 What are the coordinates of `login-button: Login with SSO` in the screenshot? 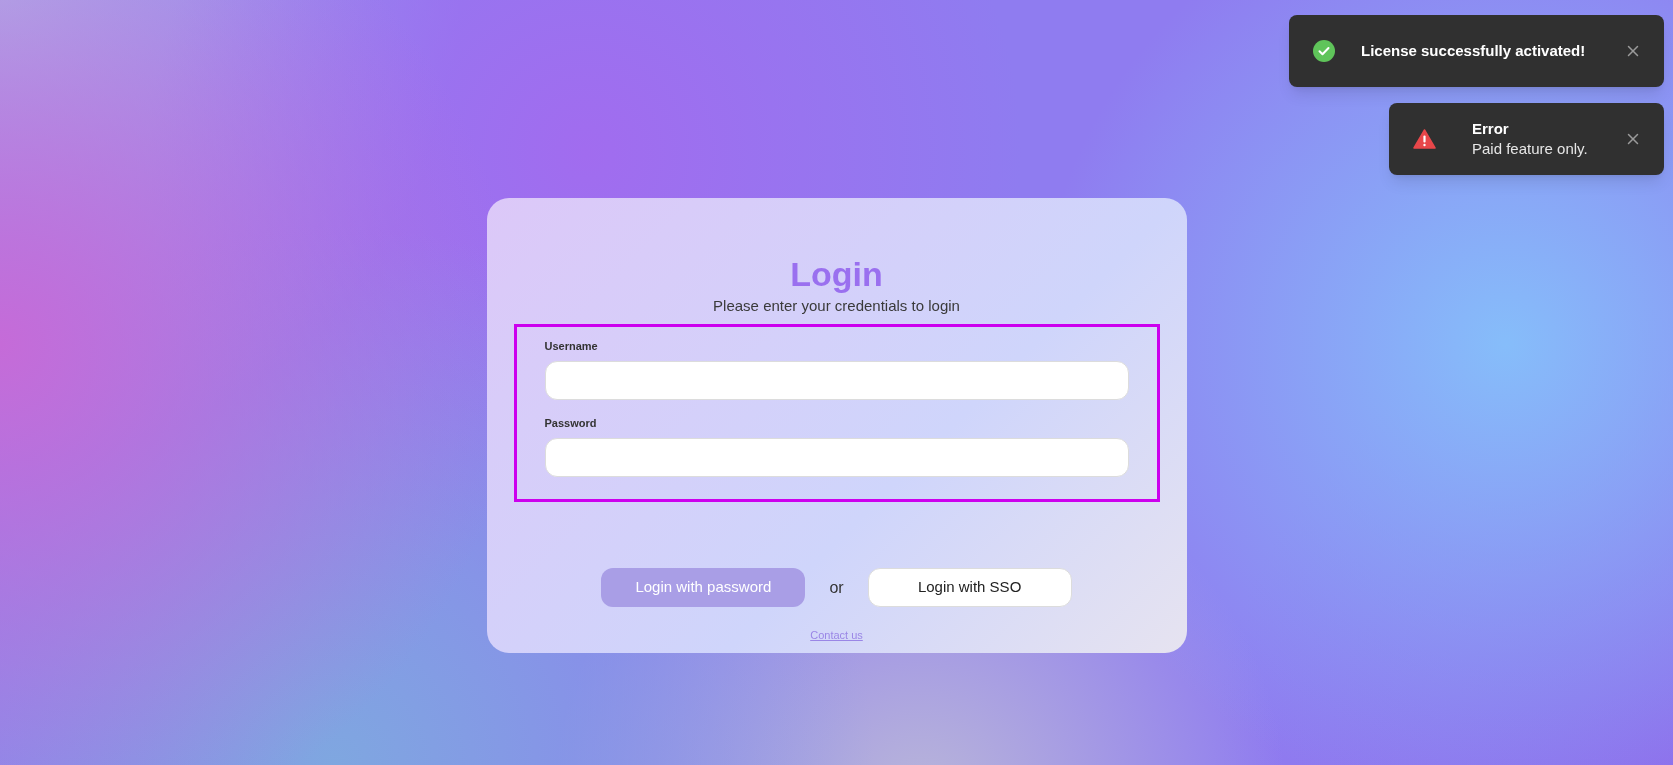 It's located at (969, 587).